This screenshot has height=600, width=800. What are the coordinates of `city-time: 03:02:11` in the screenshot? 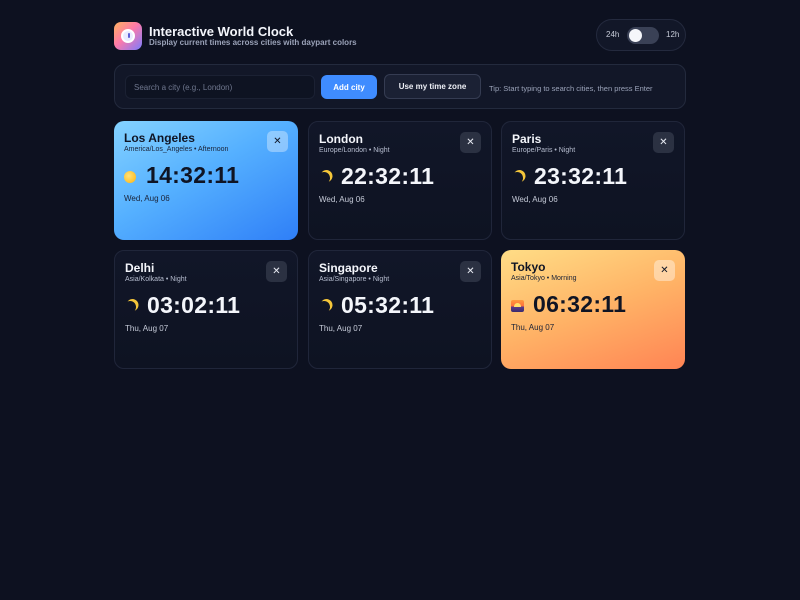 It's located at (194, 304).